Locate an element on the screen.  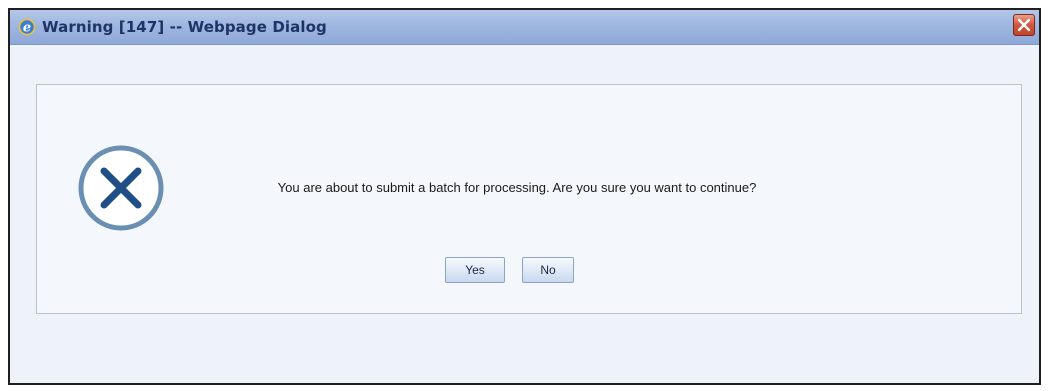
close-icon is located at coordinates (1024, 25).